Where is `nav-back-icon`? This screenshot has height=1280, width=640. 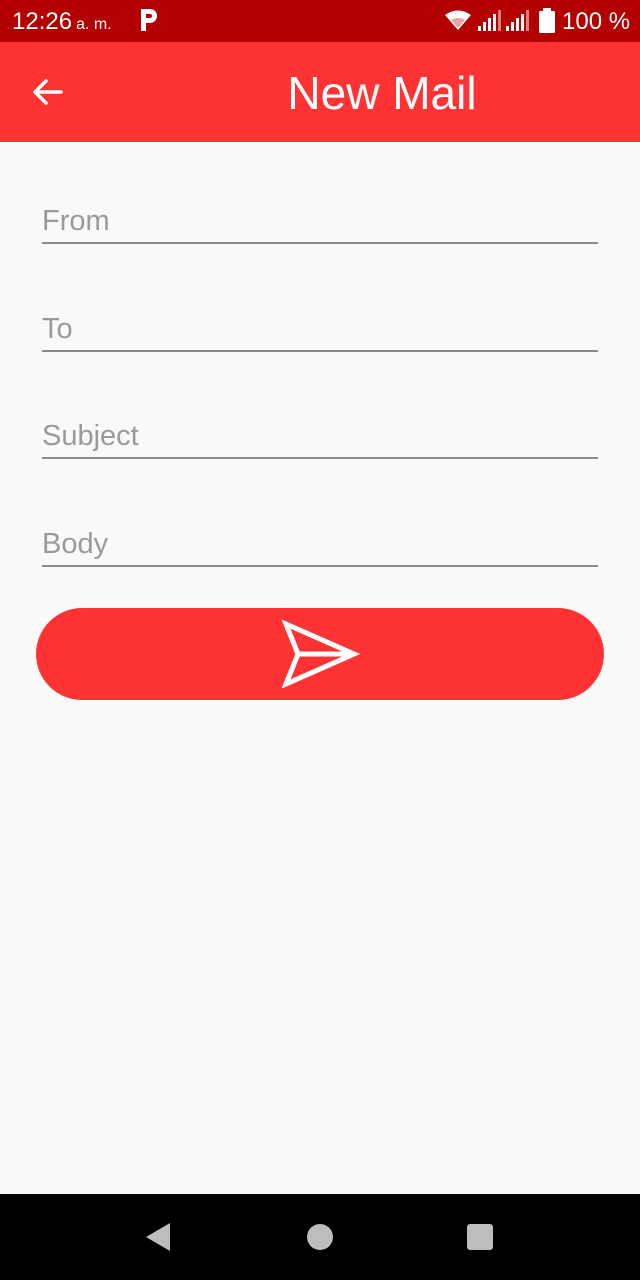
nav-back-icon is located at coordinates (159, 1237).